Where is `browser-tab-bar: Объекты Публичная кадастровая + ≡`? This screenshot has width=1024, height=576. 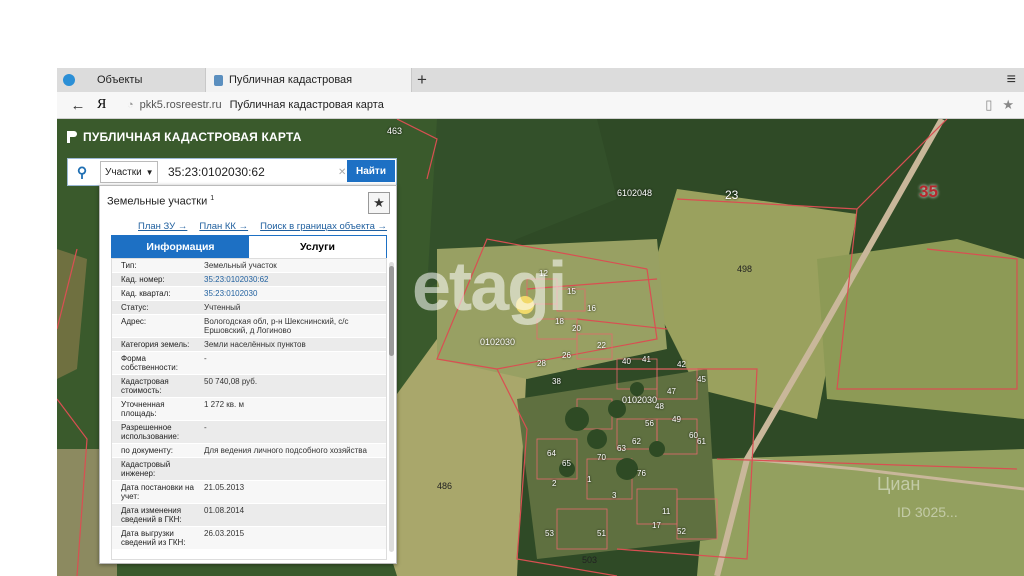
browser-tab-bar: Объекты Публичная кадастровая + ≡ is located at coordinates (540, 80).